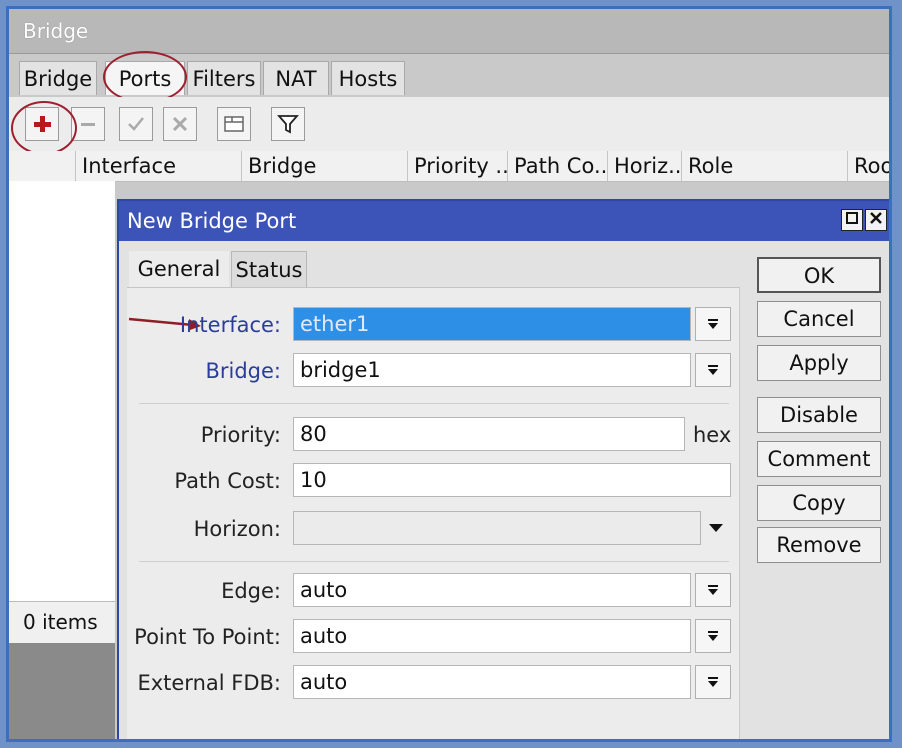 The image size is (902, 748). What do you see at coordinates (489, 434) in the screenshot?
I see `priority-field: 80` at bounding box center [489, 434].